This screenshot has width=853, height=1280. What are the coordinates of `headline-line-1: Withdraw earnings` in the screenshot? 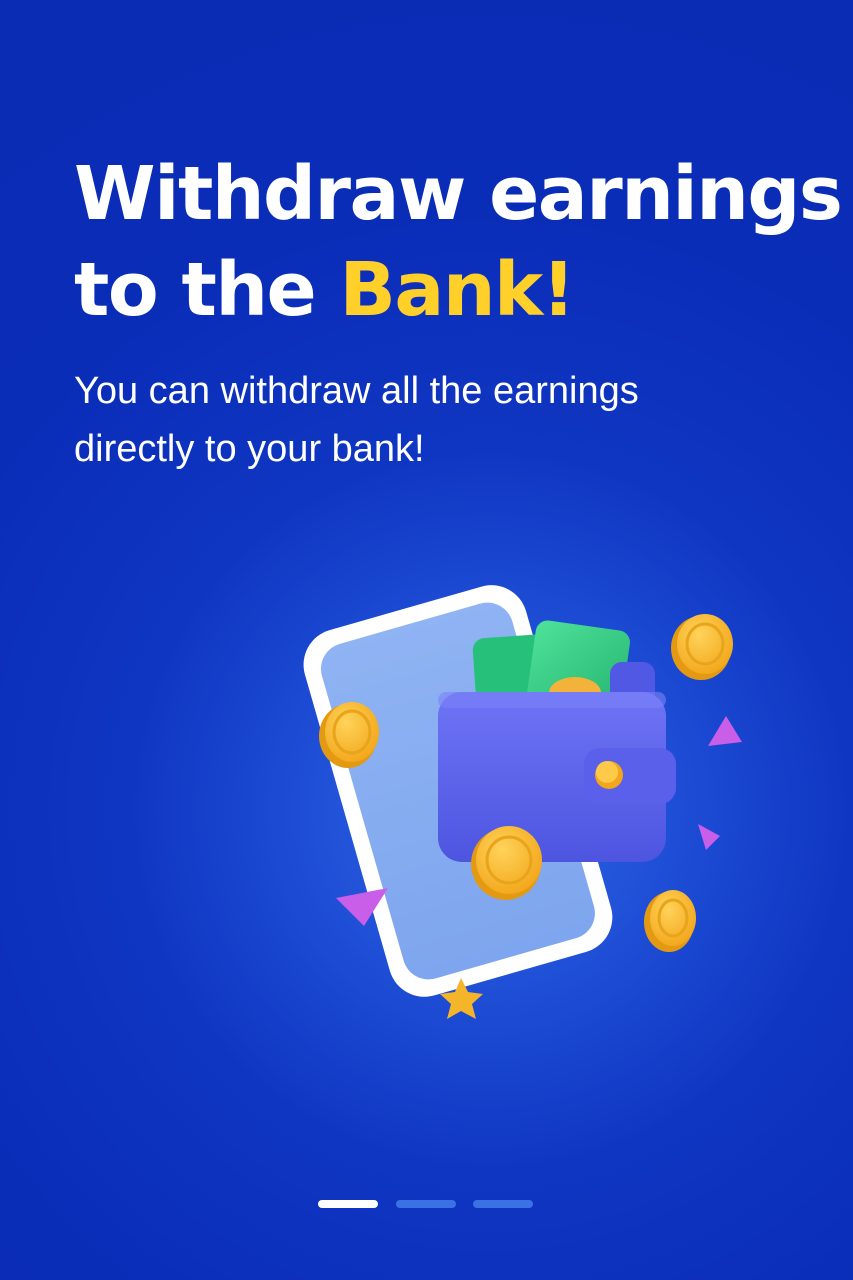 It's located at (458, 194).